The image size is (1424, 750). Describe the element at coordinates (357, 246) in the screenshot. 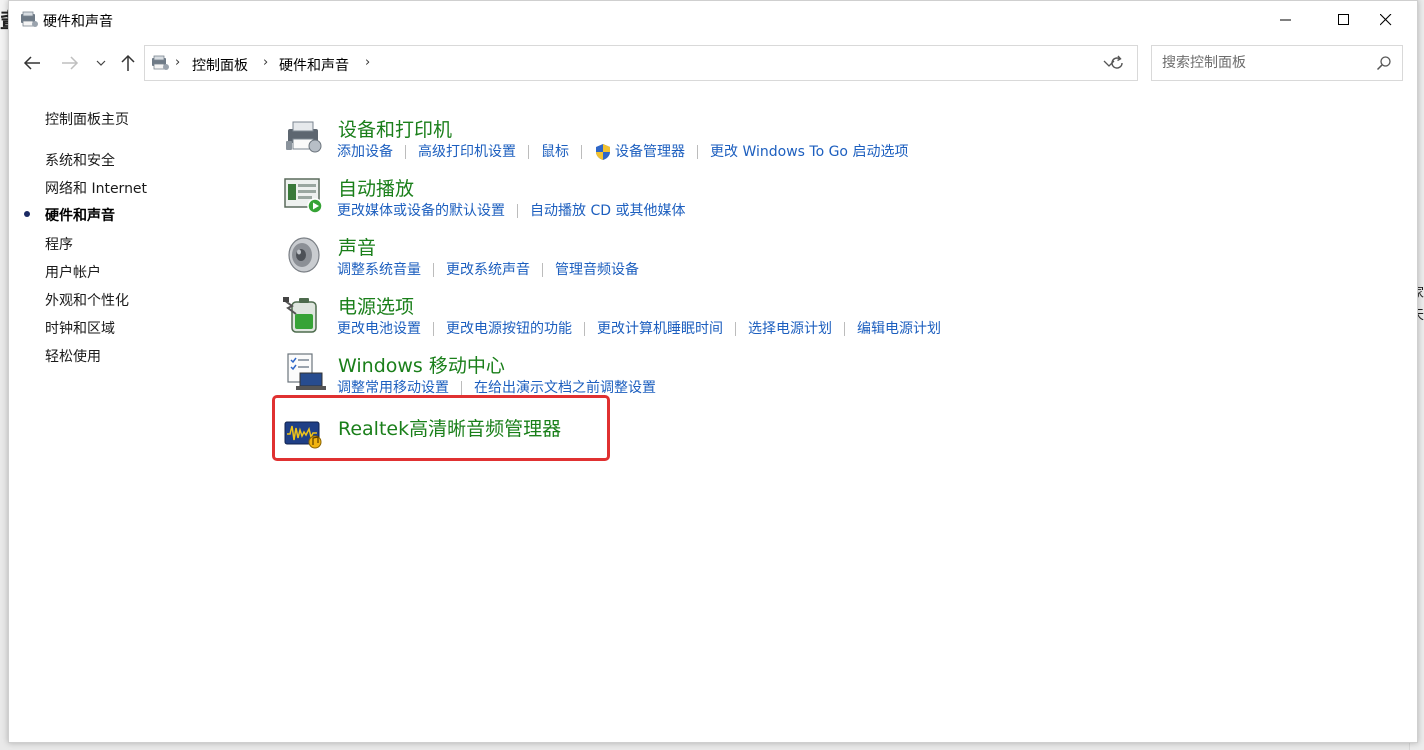

I see `category-title-sound: 声音` at that location.